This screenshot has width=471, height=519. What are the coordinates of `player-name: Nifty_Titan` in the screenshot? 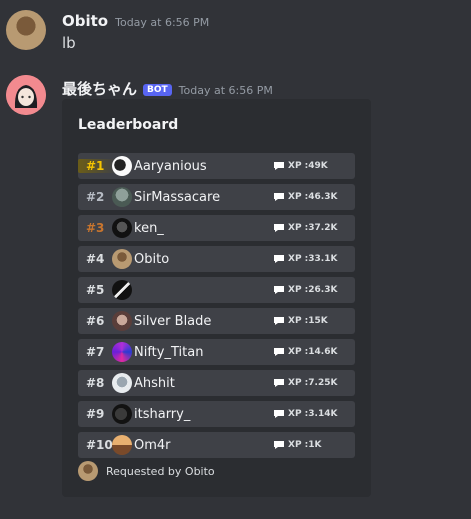 It's located at (169, 352).